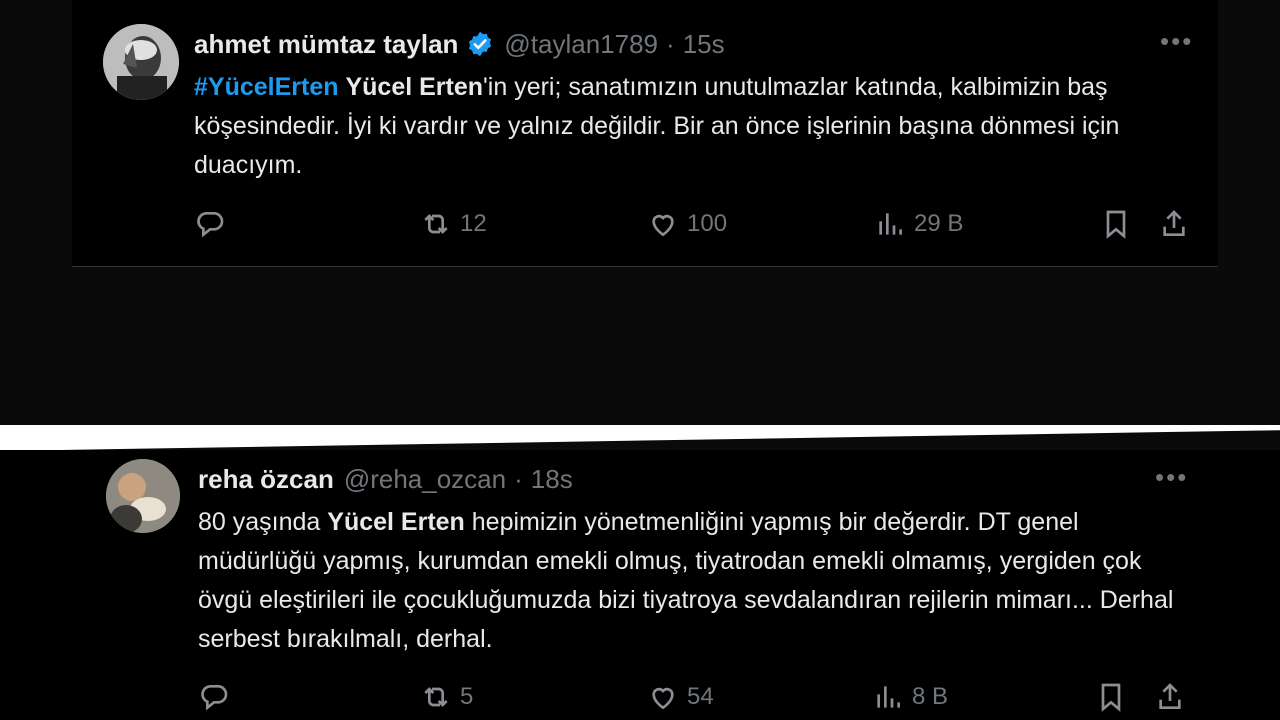  Describe the element at coordinates (263, 522) in the screenshot. I see `tweet-text-start: 80 yaşında` at that location.